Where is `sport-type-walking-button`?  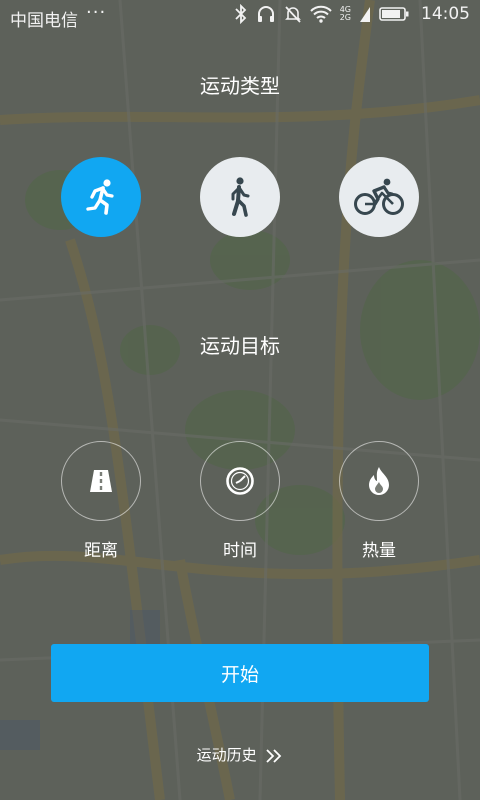
sport-type-walking-button is located at coordinates (240, 197).